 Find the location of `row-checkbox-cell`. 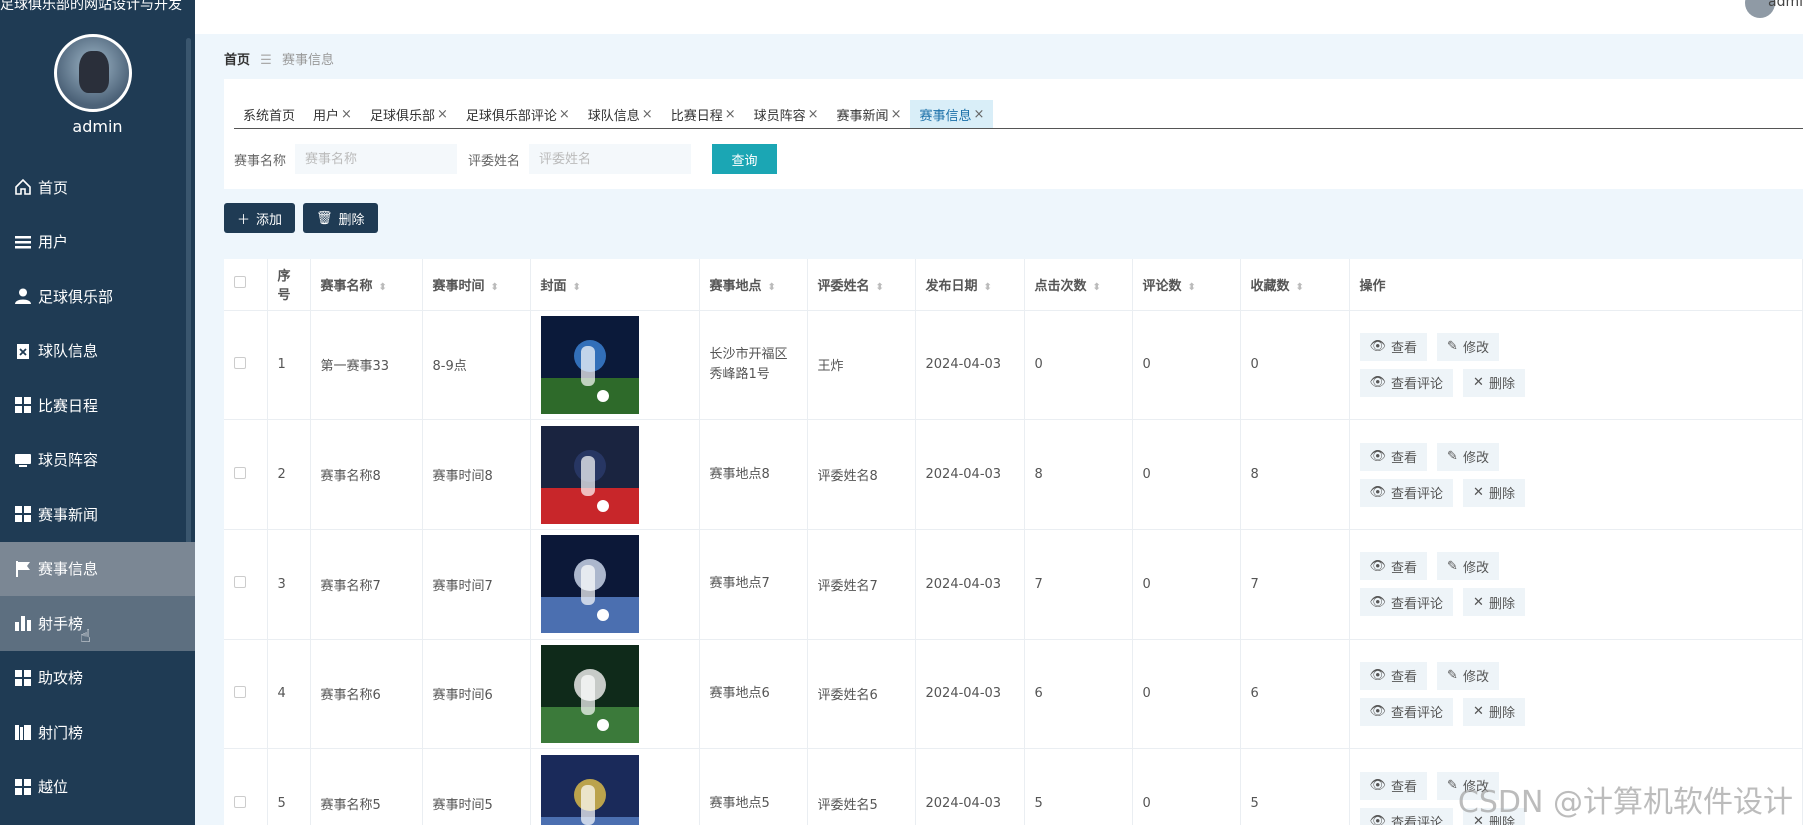

row-checkbox-cell is located at coordinates (246, 694).